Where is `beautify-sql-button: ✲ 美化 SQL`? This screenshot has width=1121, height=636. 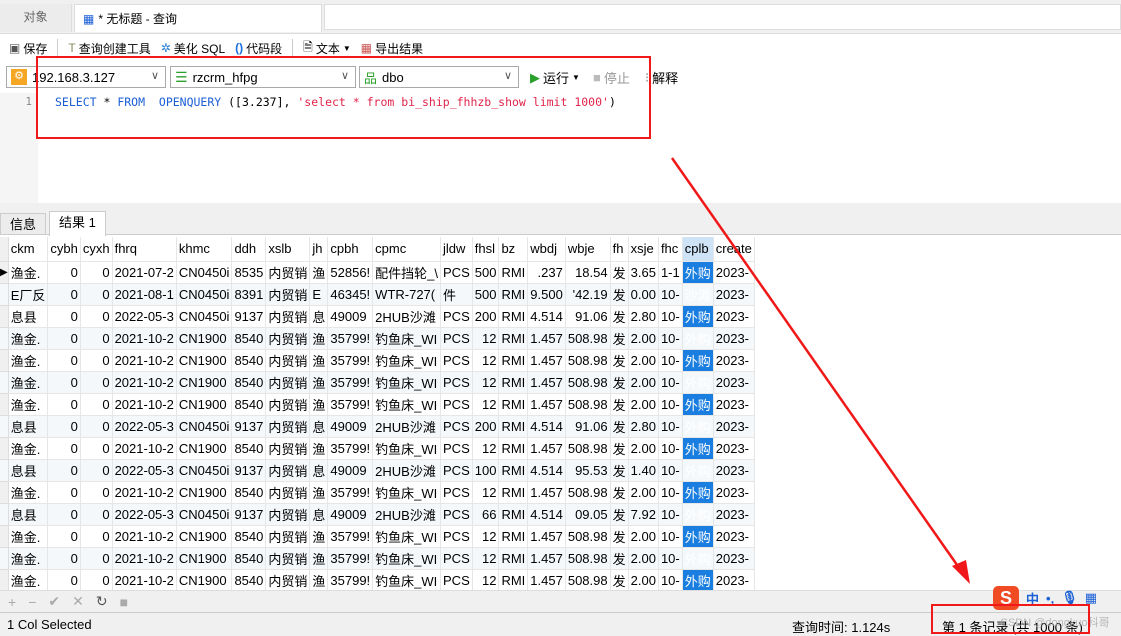 beautify-sql-button: ✲ 美化 SQL is located at coordinates (193, 48).